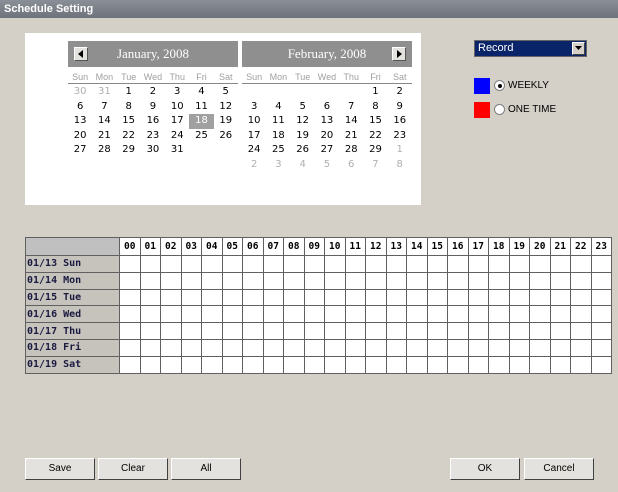 The width and height of the screenshot is (618, 492). I want to click on calendar-day: 26, so click(226, 136).